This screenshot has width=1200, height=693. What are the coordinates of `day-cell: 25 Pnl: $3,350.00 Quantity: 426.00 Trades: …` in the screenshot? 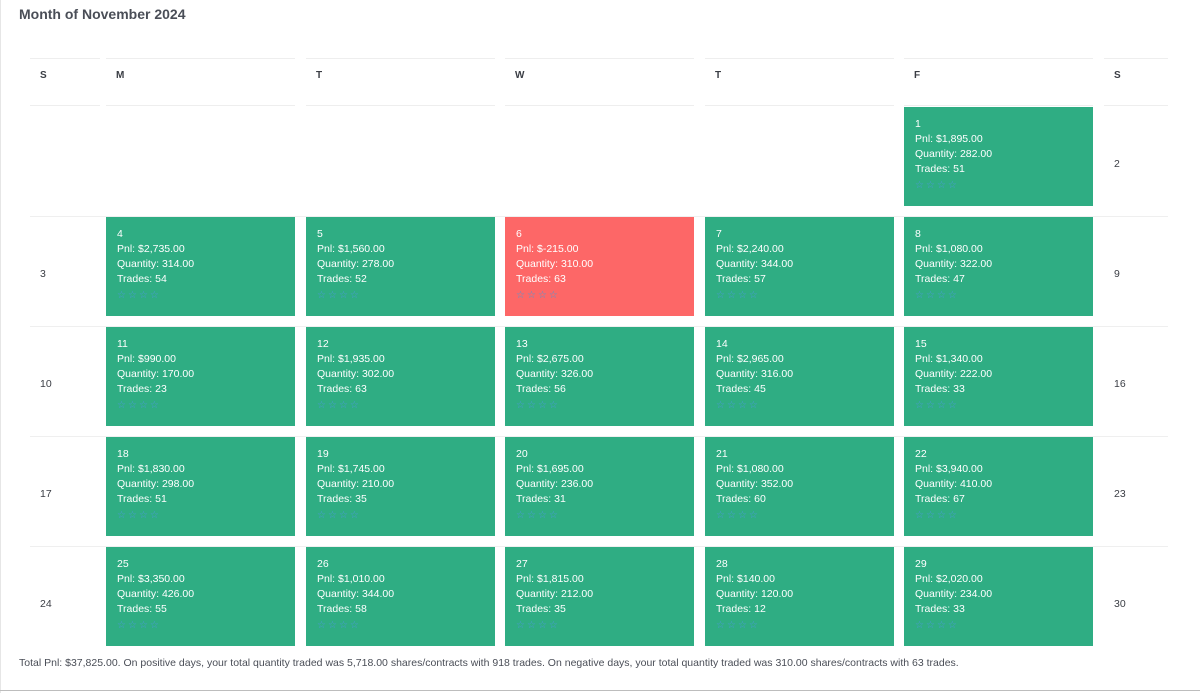 It's located at (200, 596).